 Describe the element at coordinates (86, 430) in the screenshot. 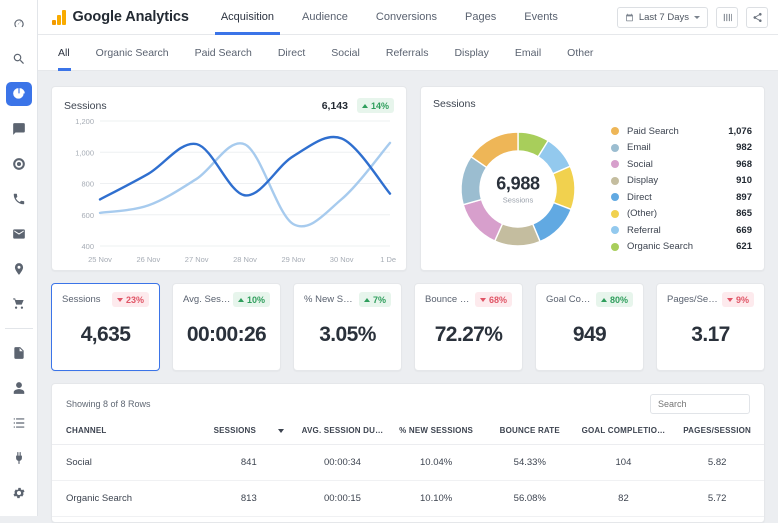

I see `table-header-label: CHANNEL` at that location.